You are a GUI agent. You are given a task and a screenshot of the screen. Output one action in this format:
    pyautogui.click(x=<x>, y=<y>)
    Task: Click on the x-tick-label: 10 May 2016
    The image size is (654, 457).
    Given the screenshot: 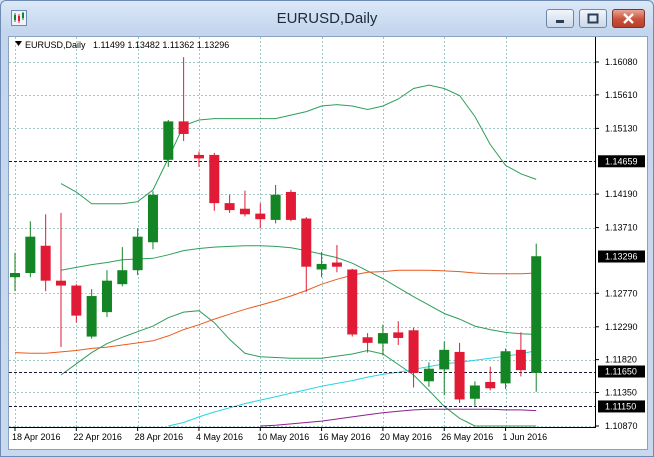 What is the action you would take?
    pyautogui.click(x=283, y=437)
    